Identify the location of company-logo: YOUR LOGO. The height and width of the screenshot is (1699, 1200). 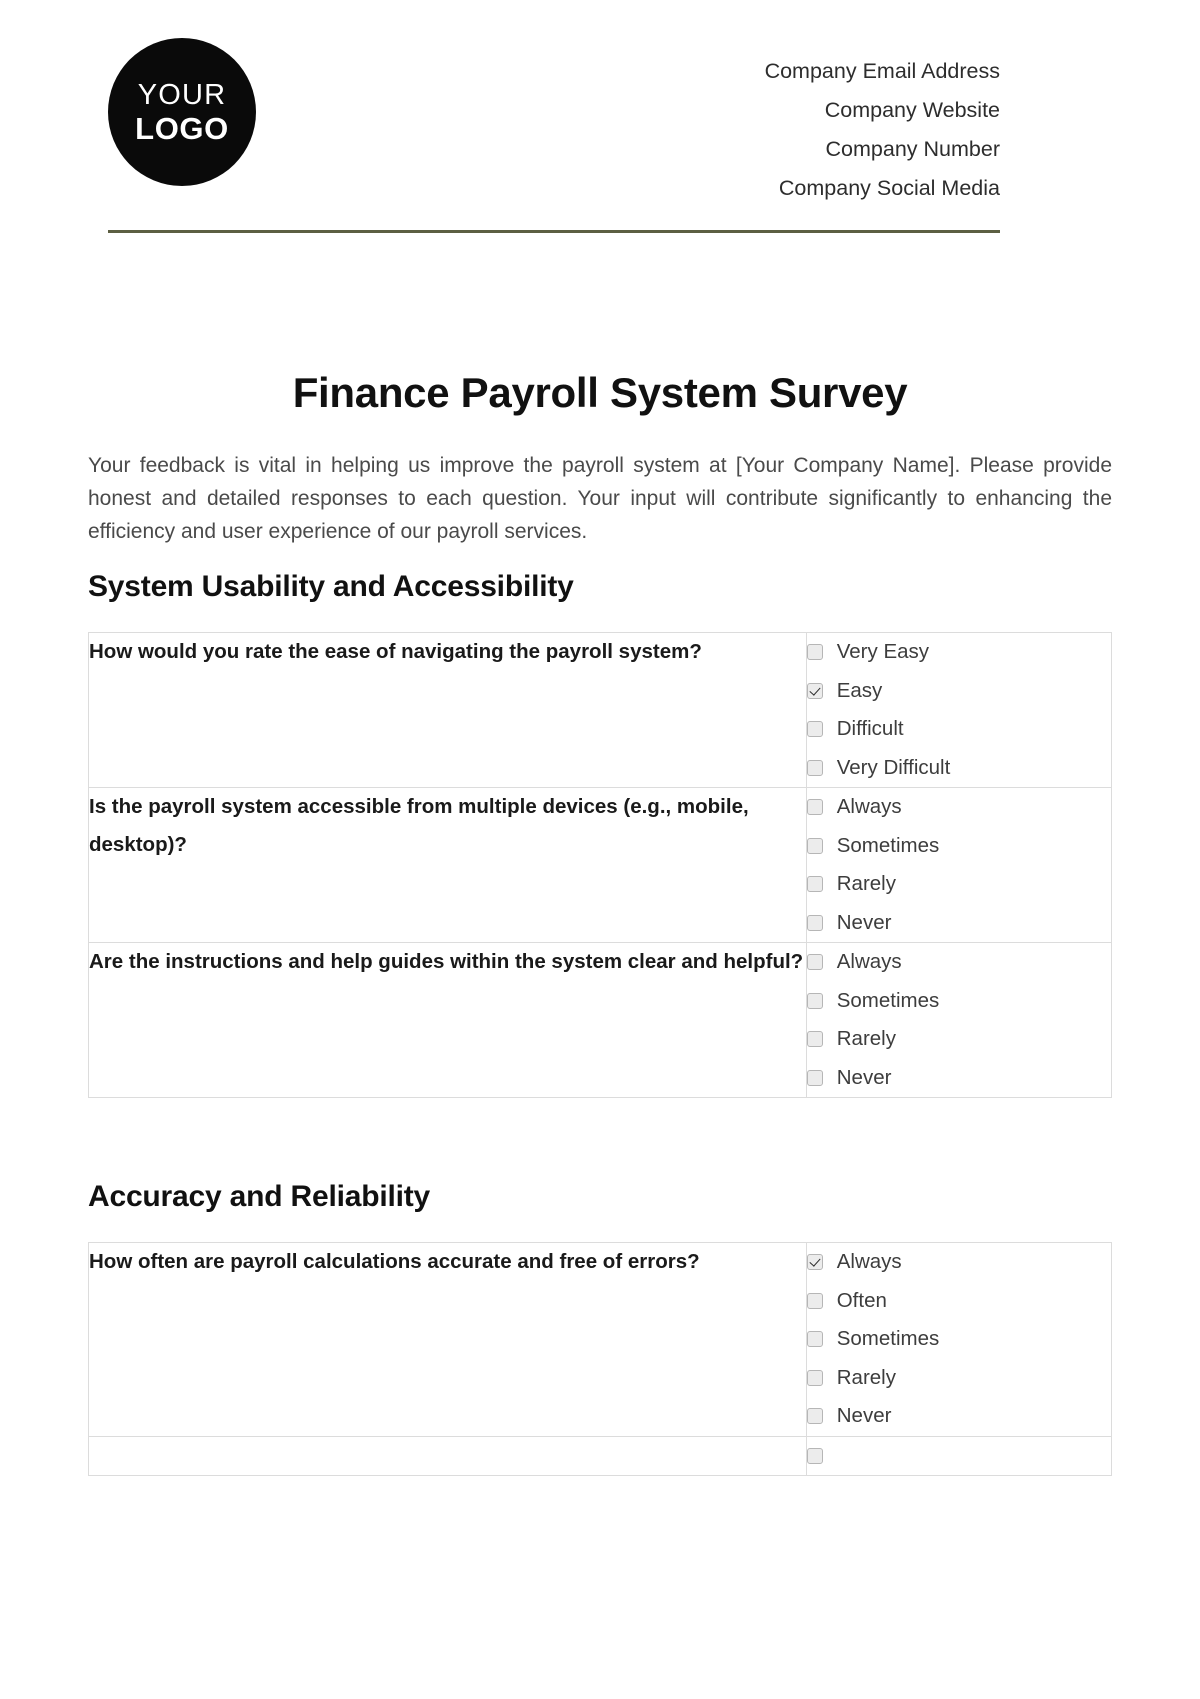
(182, 112).